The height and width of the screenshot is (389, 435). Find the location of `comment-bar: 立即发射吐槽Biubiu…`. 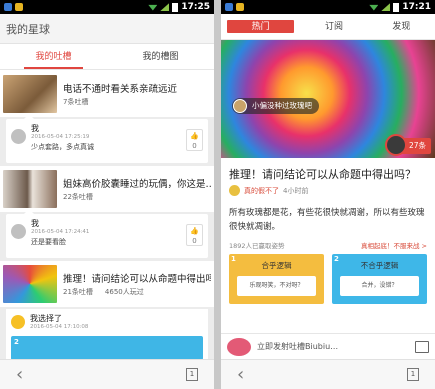

comment-bar: 立即发射吐槽Biubiu… is located at coordinates (328, 346).